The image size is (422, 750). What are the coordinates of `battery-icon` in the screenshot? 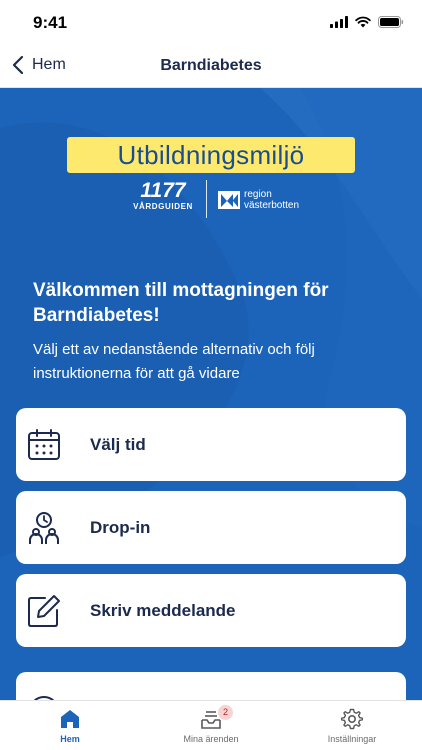 It's located at (391, 22).